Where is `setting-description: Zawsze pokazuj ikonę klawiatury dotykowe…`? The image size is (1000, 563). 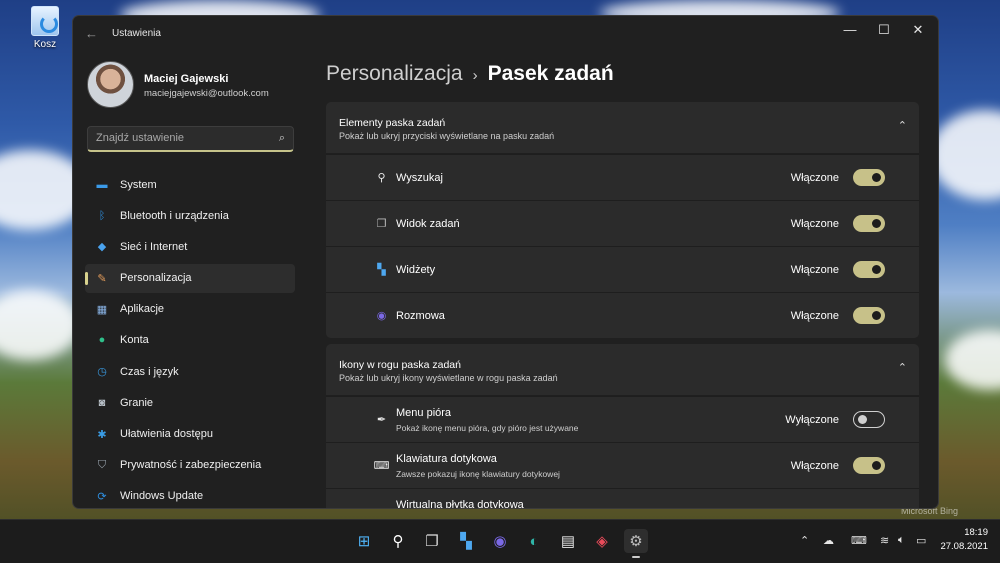
setting-description: Zawsze pokazuj ikonę klawiatury dotykowe… is located at coordinates (478, 474).